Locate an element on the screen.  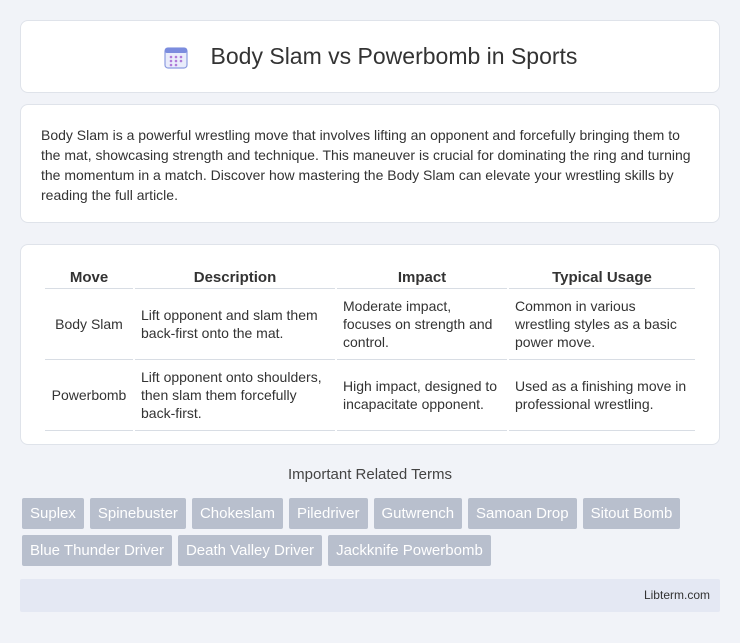
page-title: Body Slam vs Powerbomb in Sports is located at coordinates (394, 56).